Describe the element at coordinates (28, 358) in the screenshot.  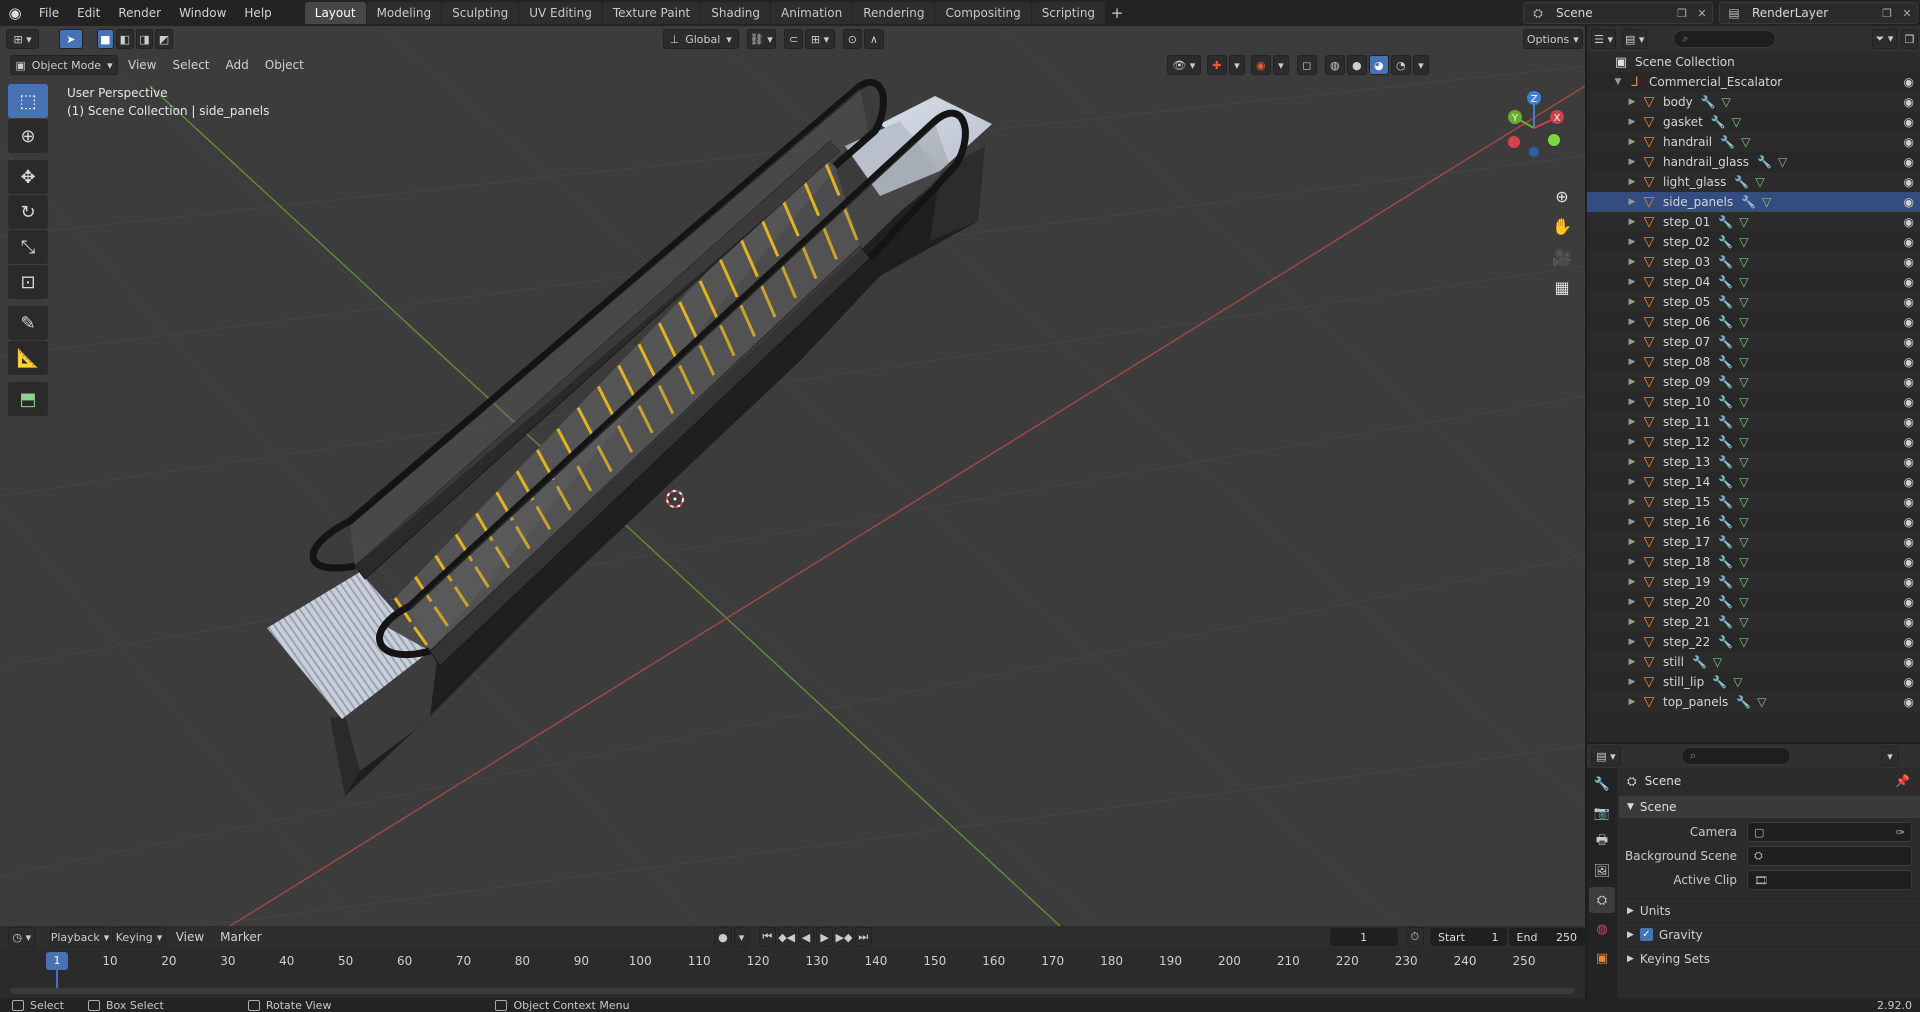
I see `measure-tool: 📐` at that location.